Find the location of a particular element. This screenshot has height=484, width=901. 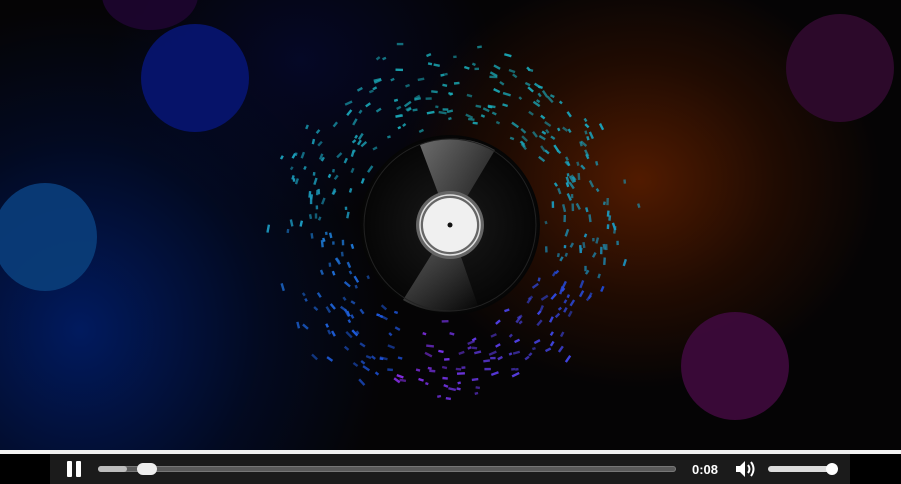

orb-blue is located at coordinates (195, 78).